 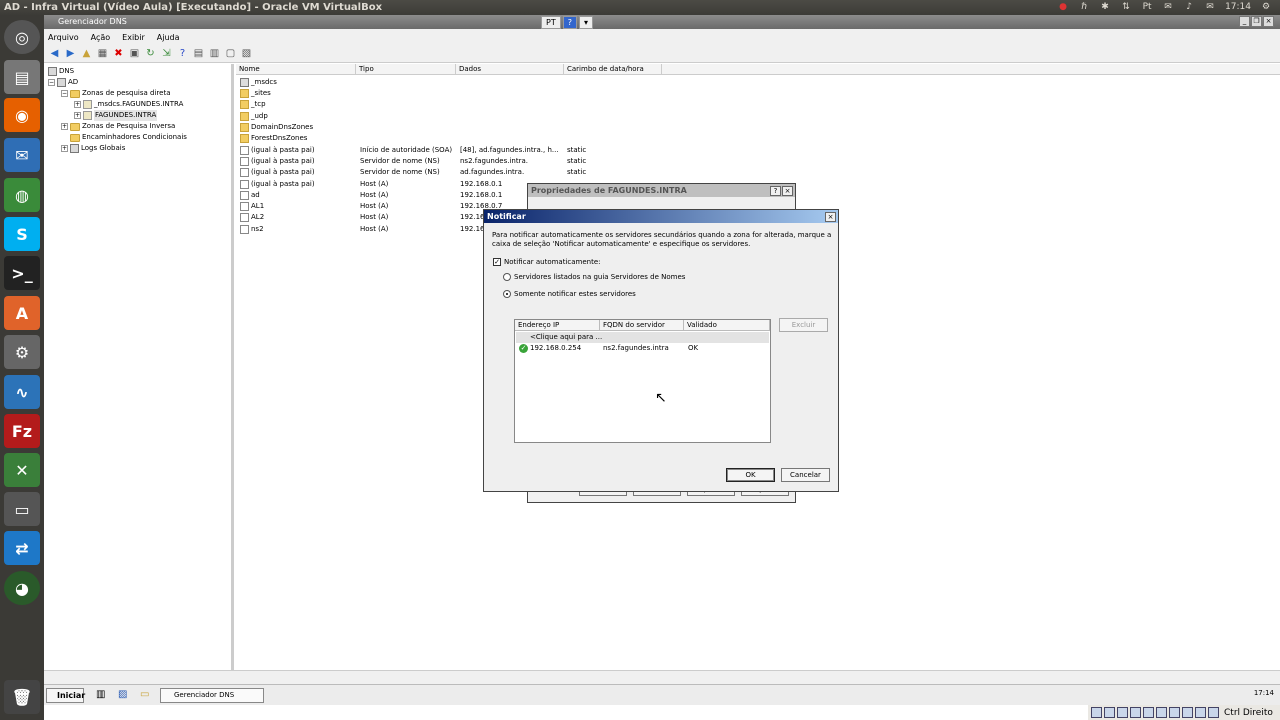 What do you see at coordinates (557, 325) in the screenshot?
I see `column-header-ip: Endereço IP` at bounding box center [557, 325].